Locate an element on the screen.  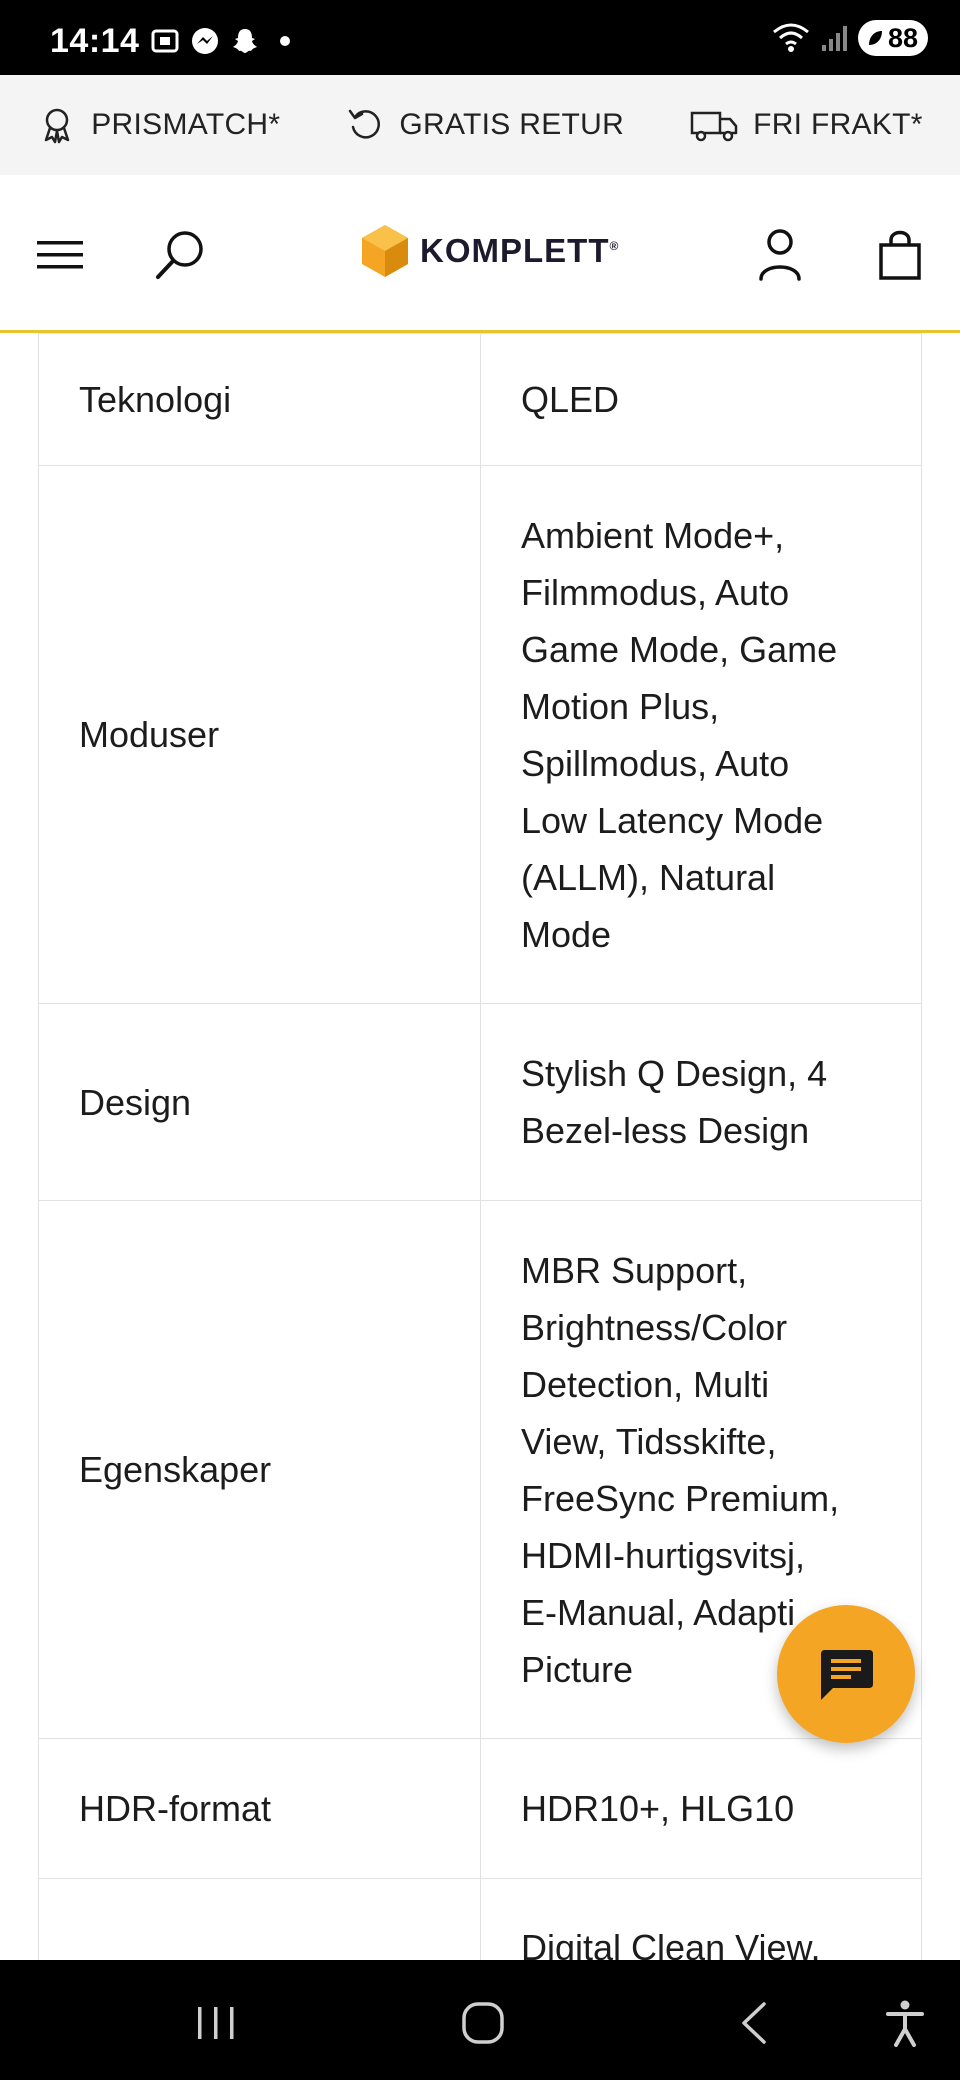
account-button is located at coordinates (780, 255).